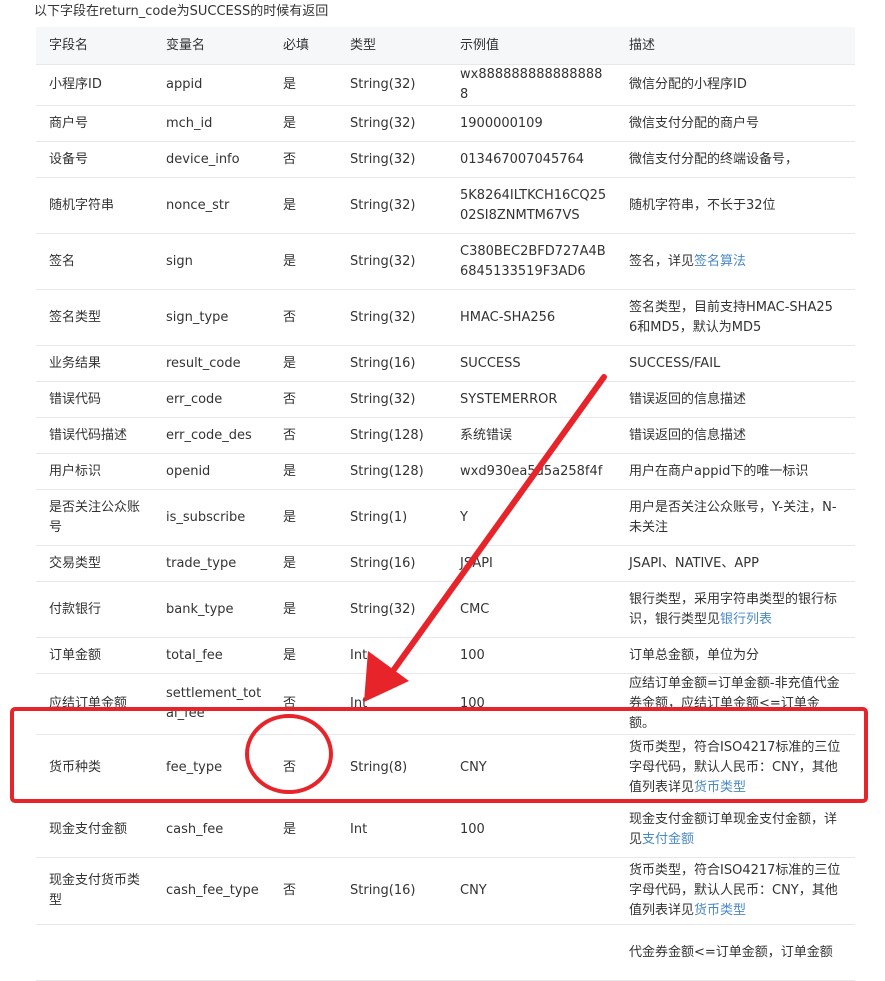 The image size is (885, 981). I want to click on cell-required, so click(303, 952).